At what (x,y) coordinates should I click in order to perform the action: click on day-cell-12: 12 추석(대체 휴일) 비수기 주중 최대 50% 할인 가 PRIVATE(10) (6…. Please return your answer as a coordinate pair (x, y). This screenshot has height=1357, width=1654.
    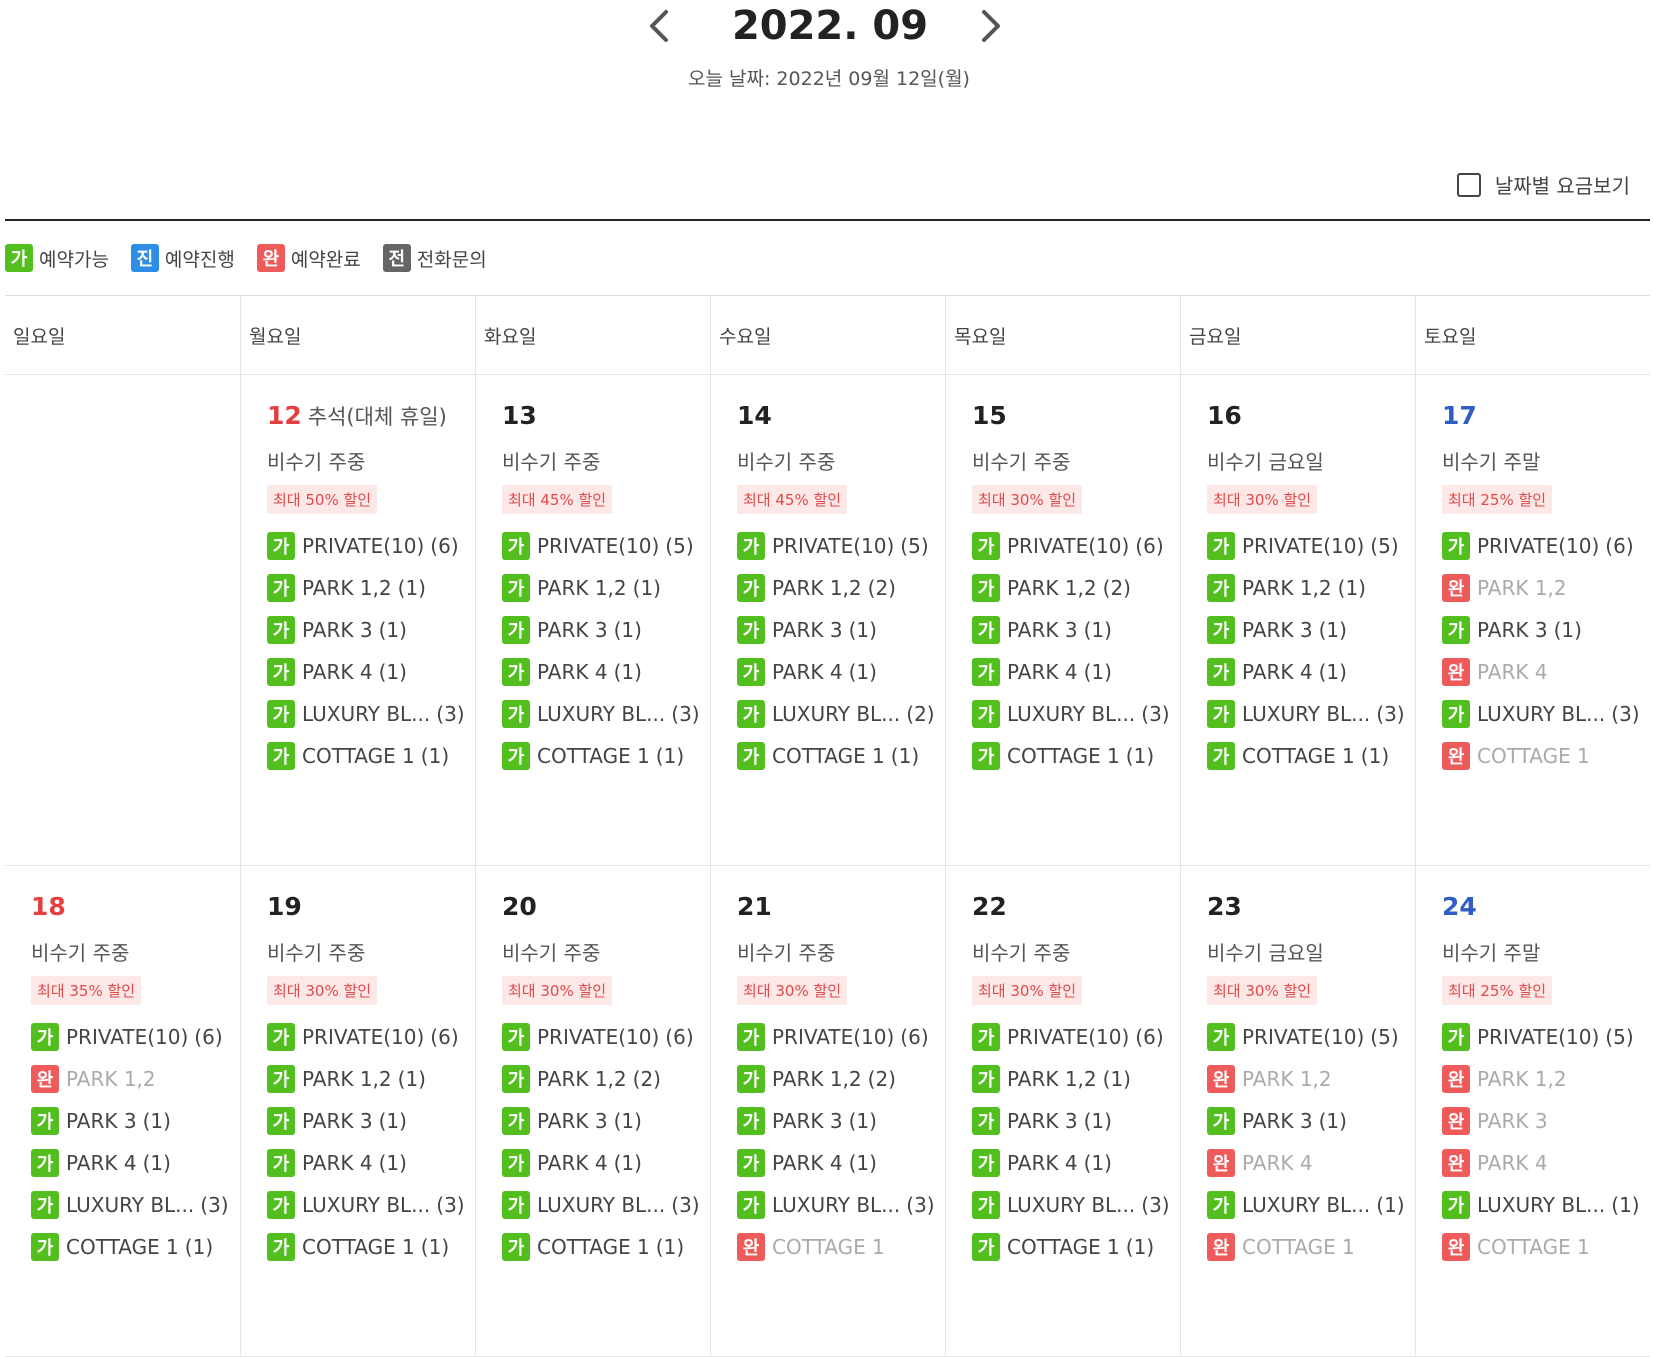
    Looking at the image, I should click on (357, 620).